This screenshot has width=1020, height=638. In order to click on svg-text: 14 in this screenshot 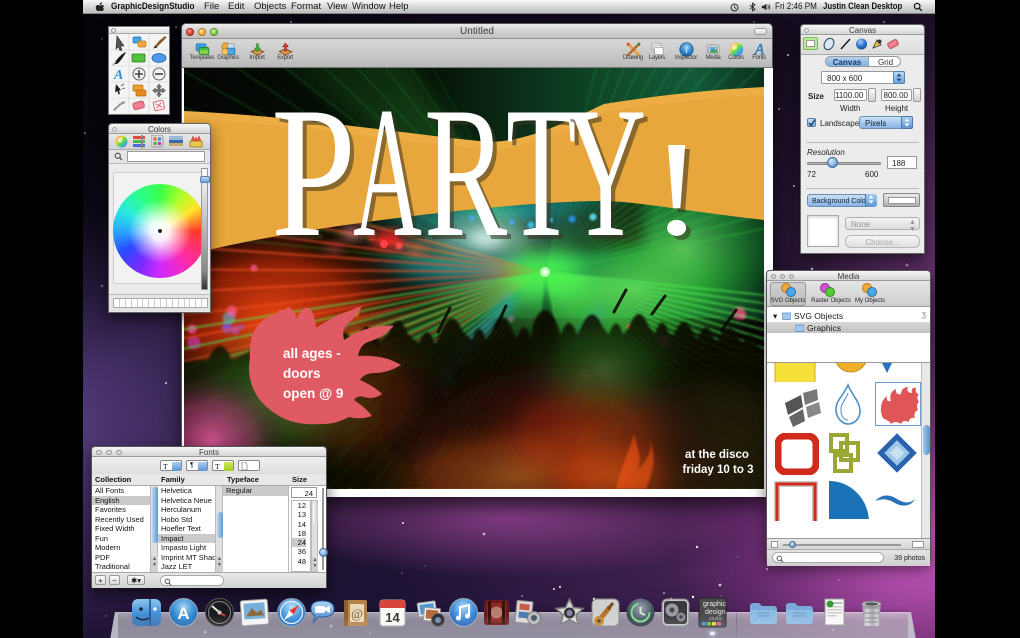, I will do `click(392, 617)`.